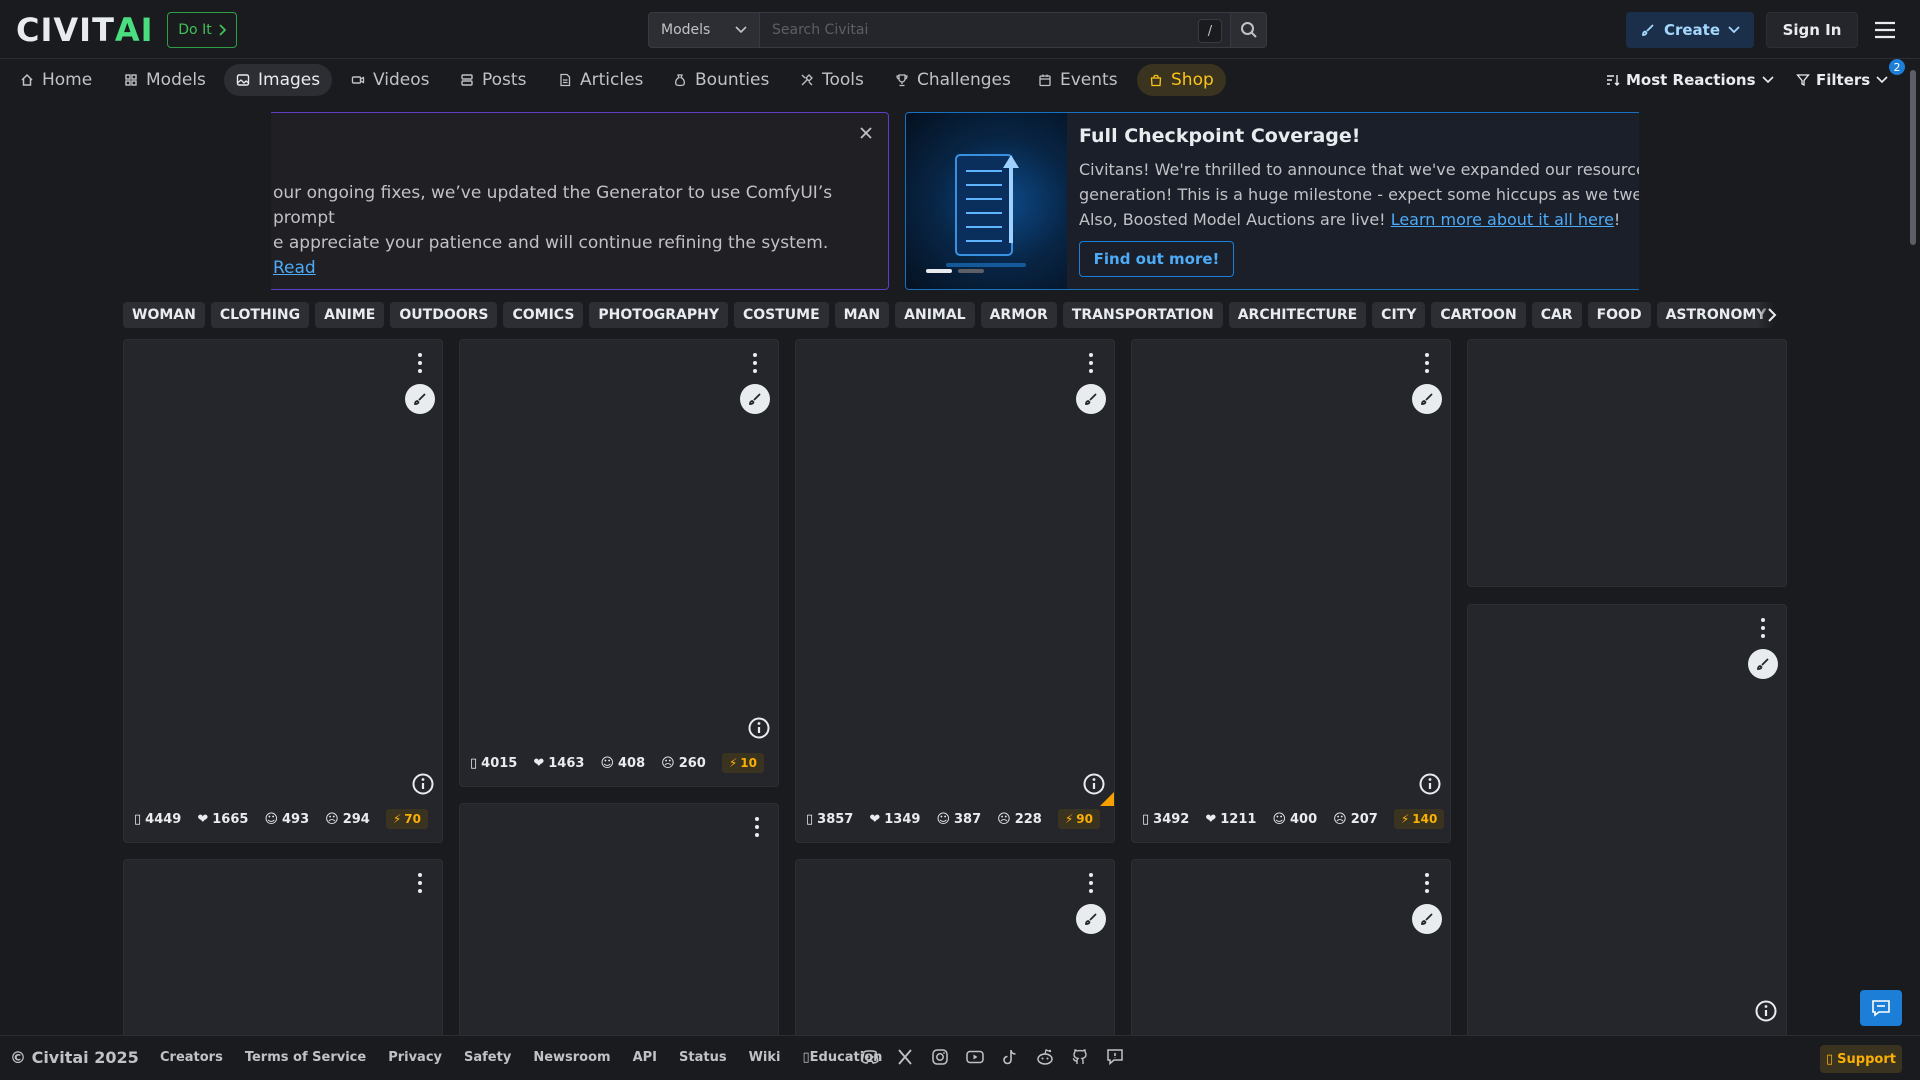 This screenshot has height=1080, width=1920. What do you see at coordinates (742, 763) in the screenshot?
I see `buzz-tip-badge: ⚡ 10` at bounding box center [742, 763].